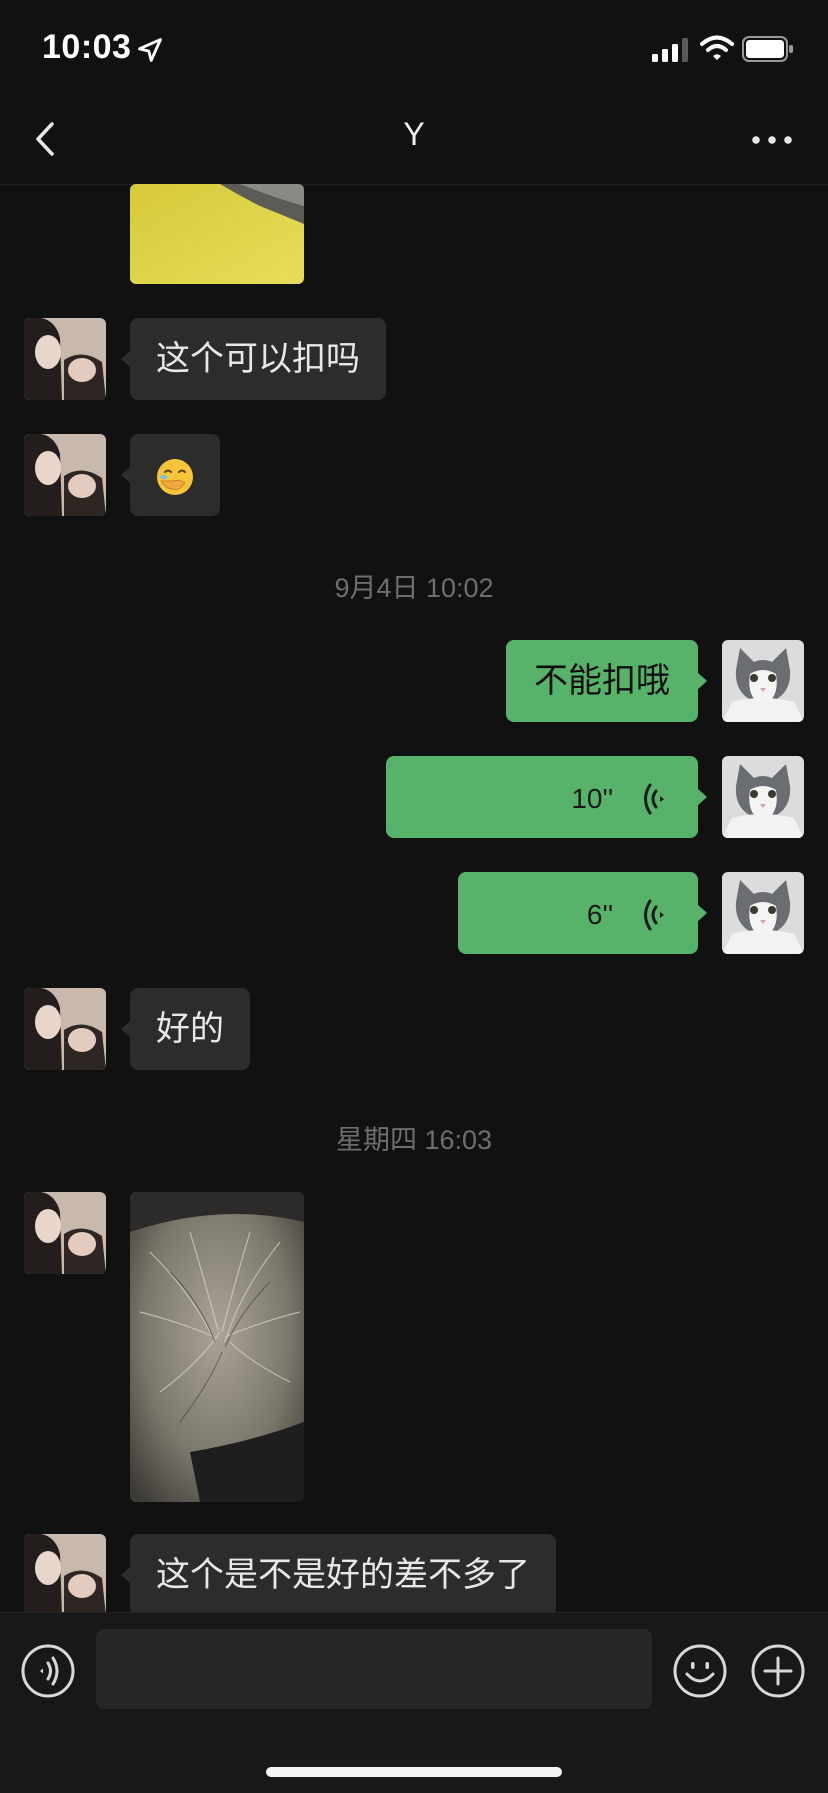  I want to click on fur-fabric-photo, so click(217, 234).